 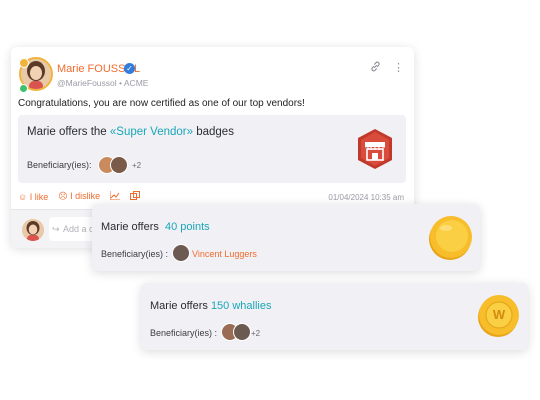 I want to click on more-options-icon: ⋮, so click(x=398, y=68).